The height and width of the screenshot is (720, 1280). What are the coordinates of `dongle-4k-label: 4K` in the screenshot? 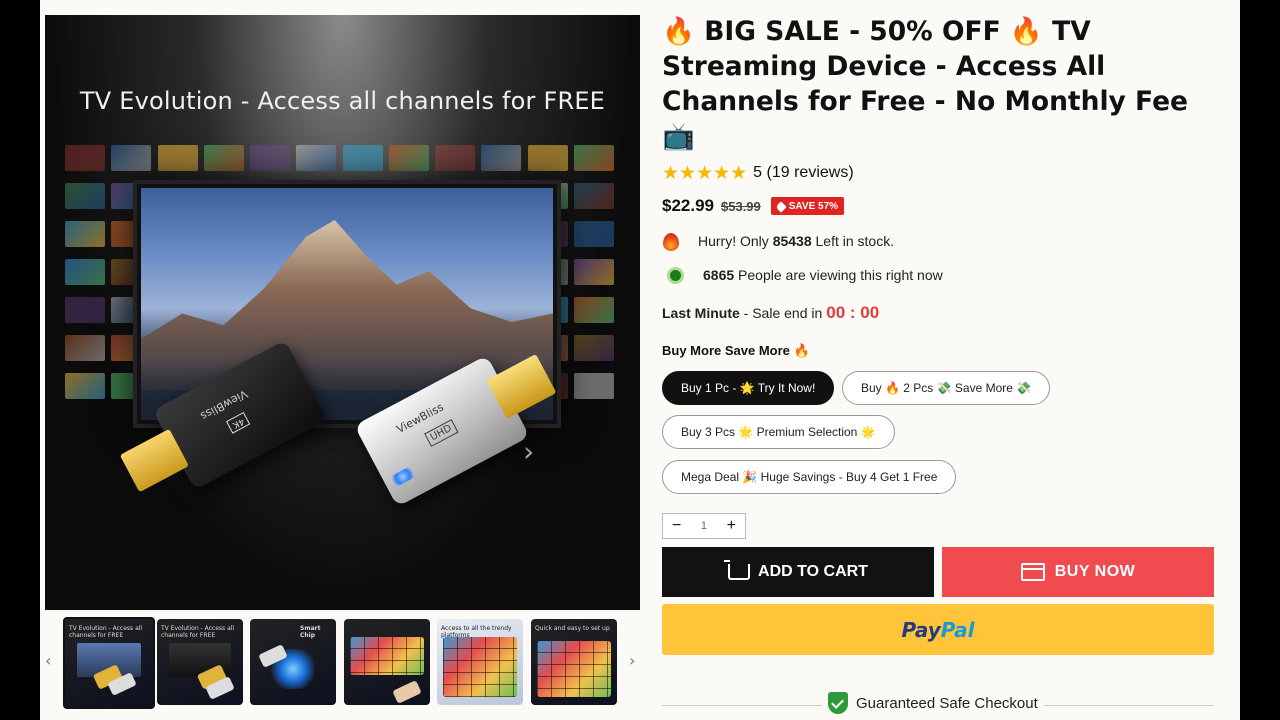 It's located at (238, 422).